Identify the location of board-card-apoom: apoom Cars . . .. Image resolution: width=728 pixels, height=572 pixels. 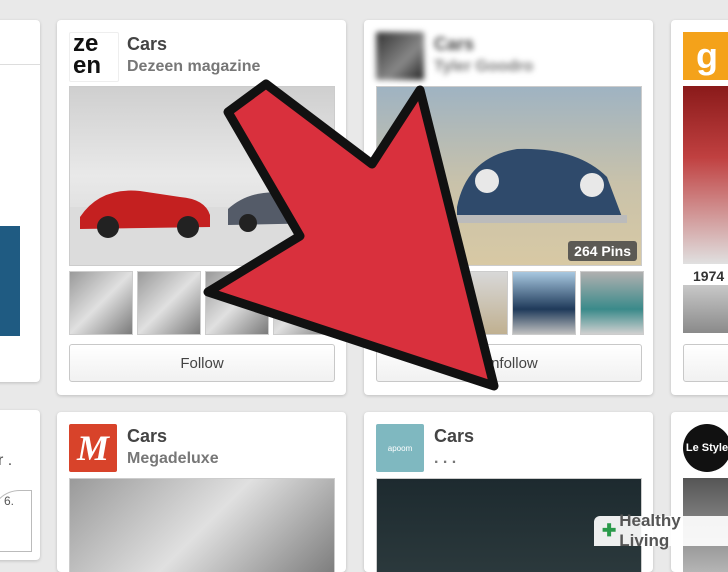
(508, 492).